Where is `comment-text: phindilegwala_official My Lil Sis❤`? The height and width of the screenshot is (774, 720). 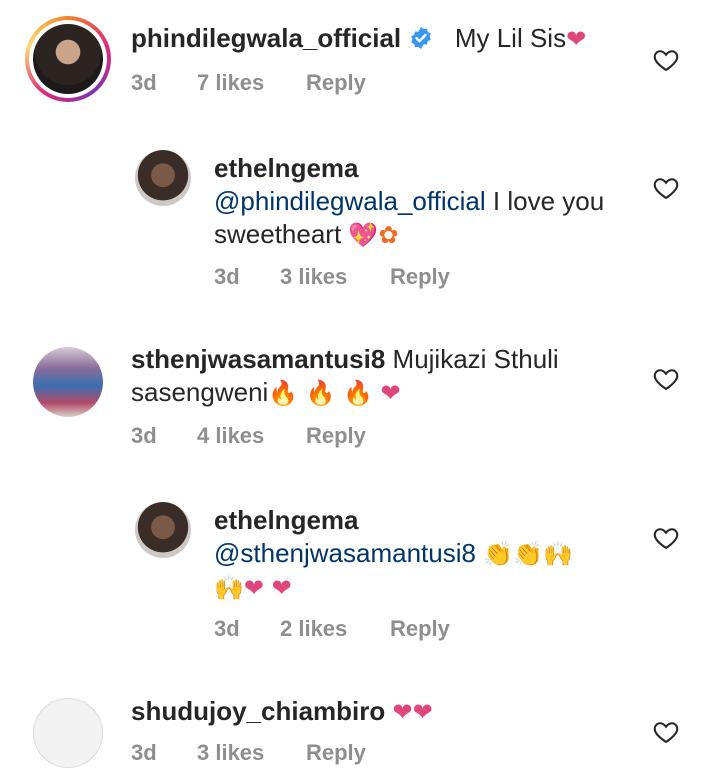
comment-text: phindilegwala_official My Lil Sis❤ is located at coordinates (358, 39).